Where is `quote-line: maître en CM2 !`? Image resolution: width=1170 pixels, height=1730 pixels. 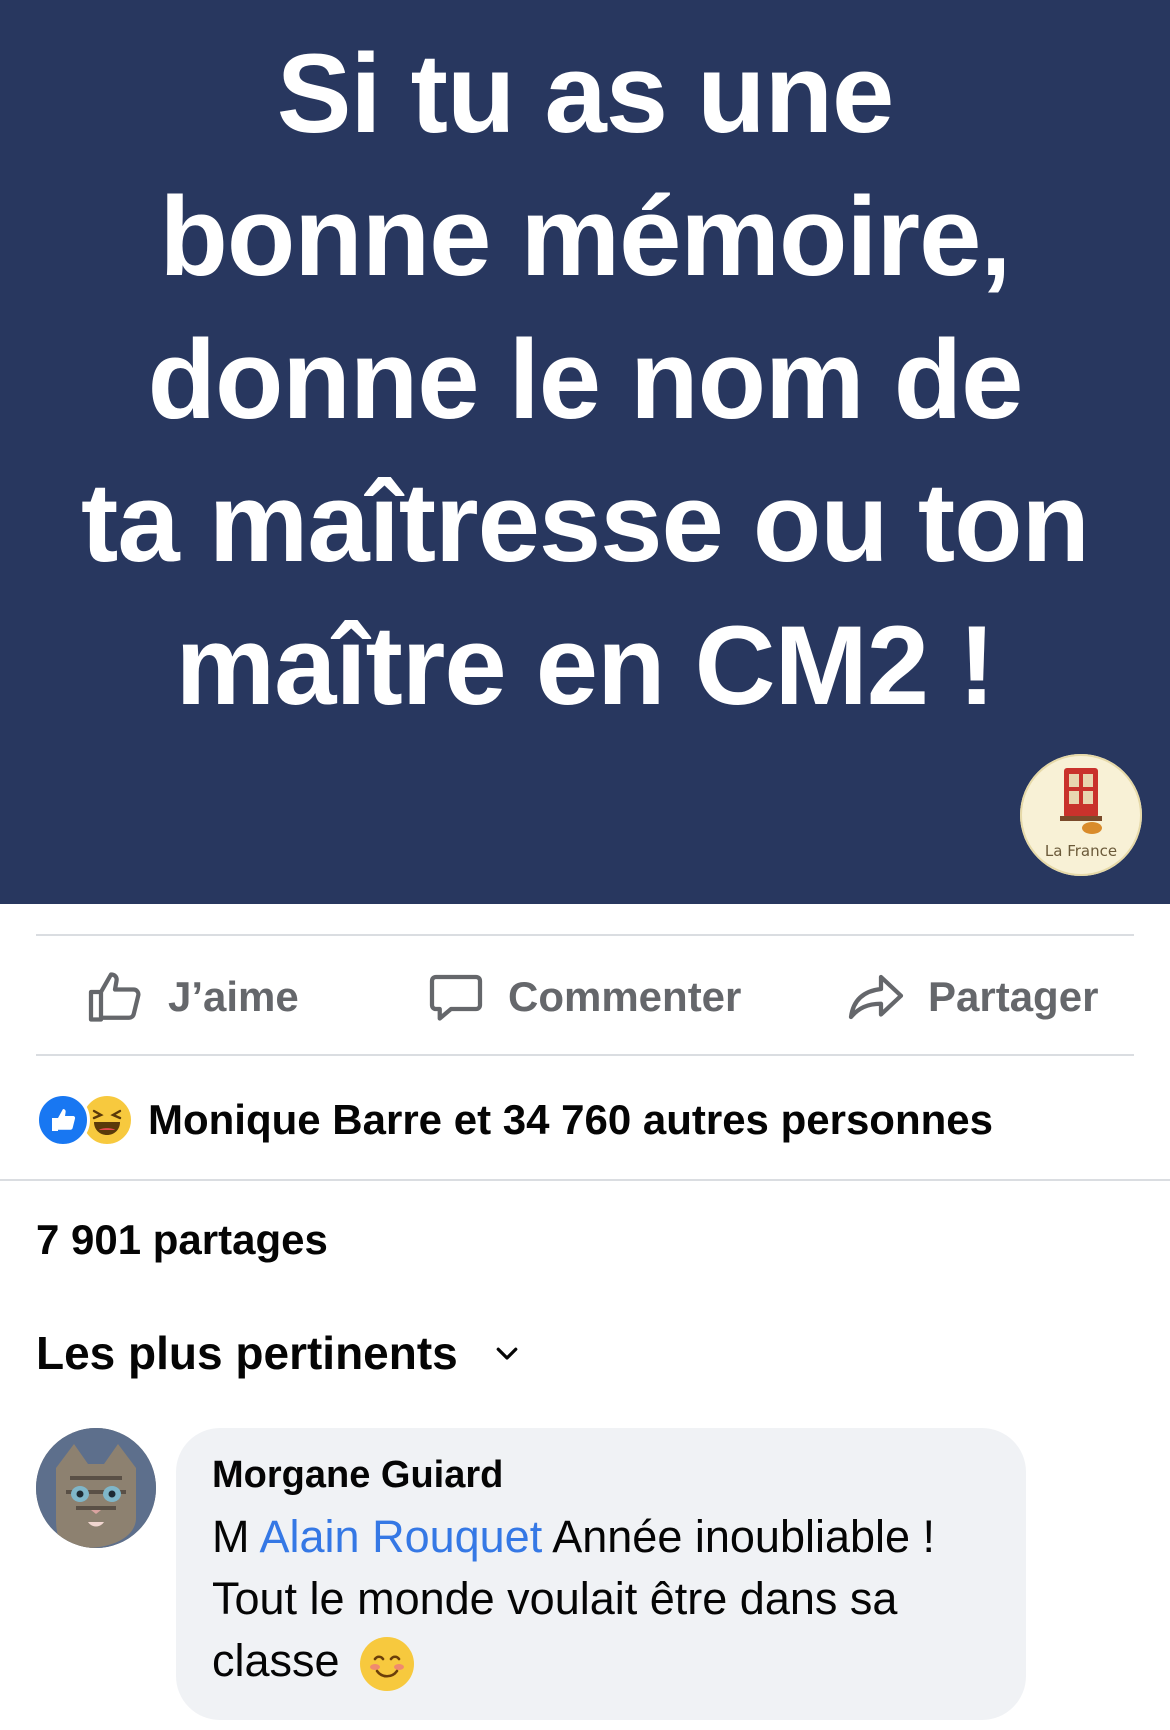 quote-line: maître en CM2 ! is located at coordinates (585, 665).